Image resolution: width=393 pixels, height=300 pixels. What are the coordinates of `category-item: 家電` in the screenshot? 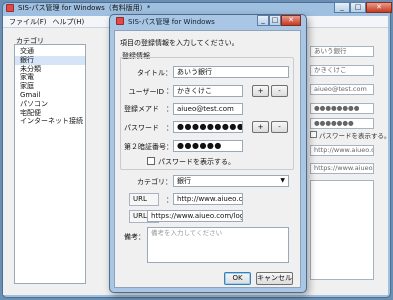 It's located at (50, 77).